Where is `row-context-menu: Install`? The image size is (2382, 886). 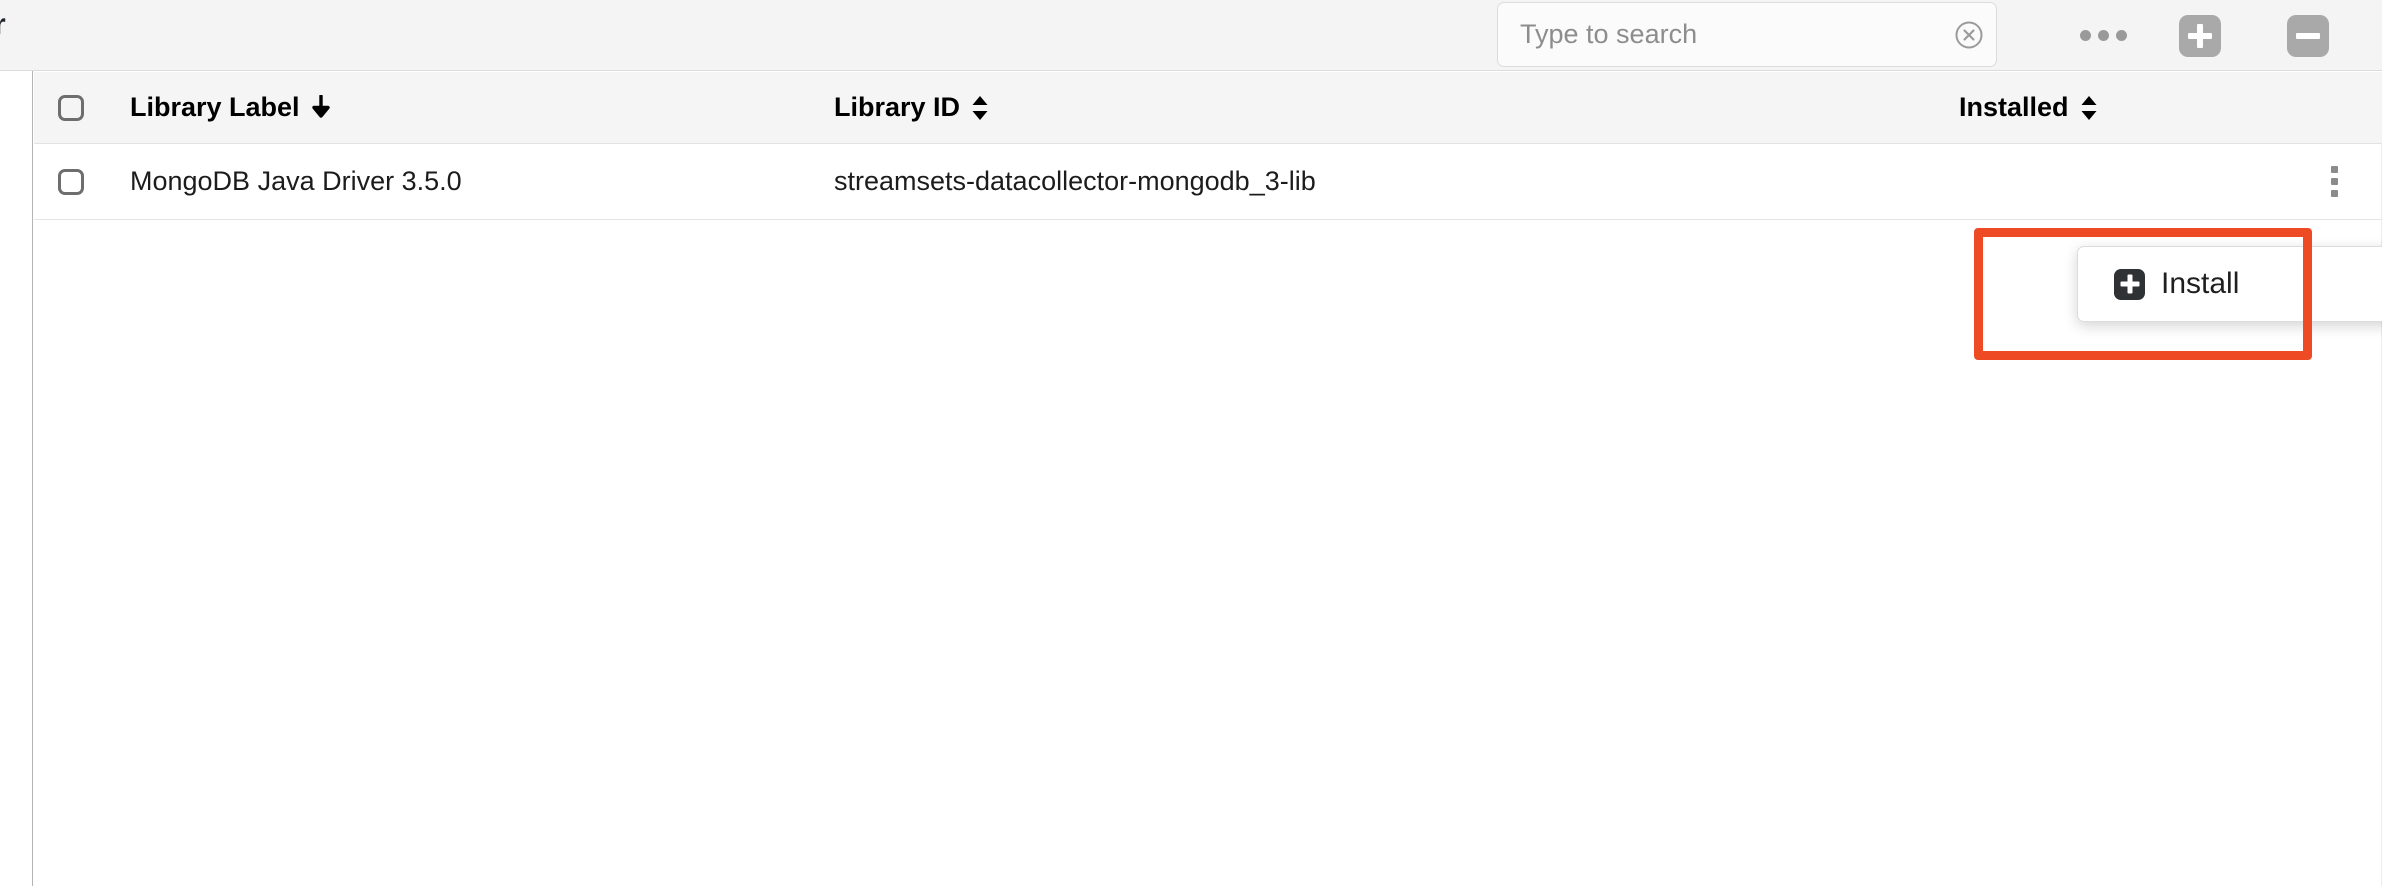 row-context-menu: Install is located at coordinates (2229, 284).